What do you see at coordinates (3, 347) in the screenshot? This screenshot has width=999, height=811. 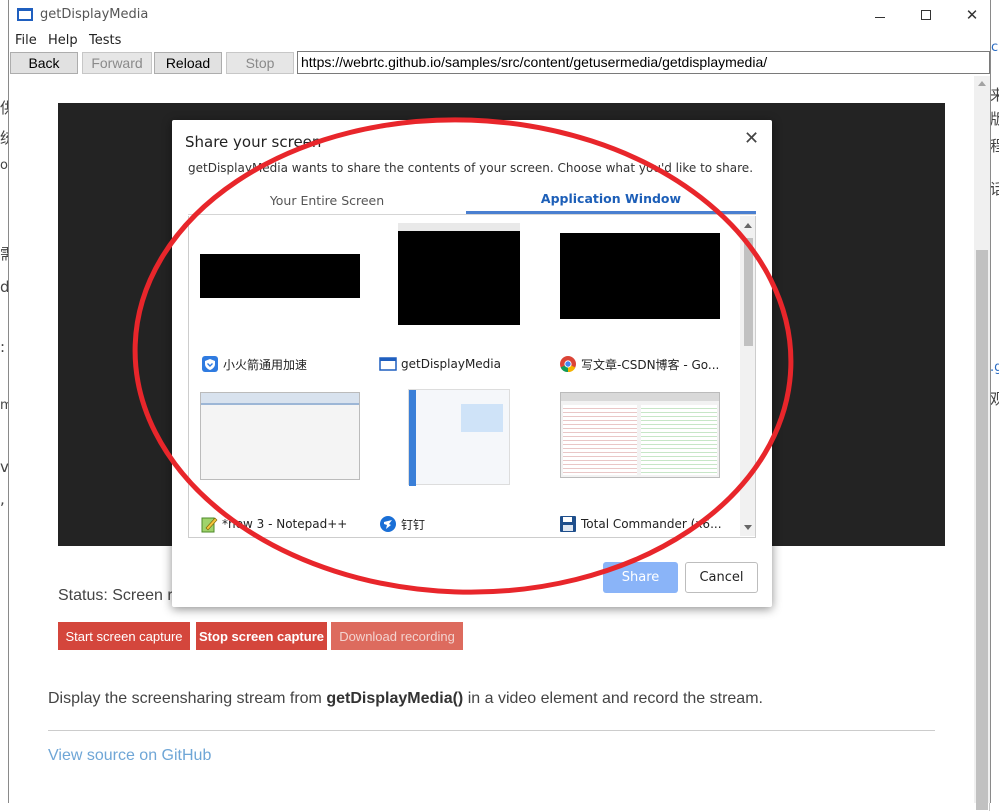 I see `bg-text-fragment: :` at bounding box center [3, 347].